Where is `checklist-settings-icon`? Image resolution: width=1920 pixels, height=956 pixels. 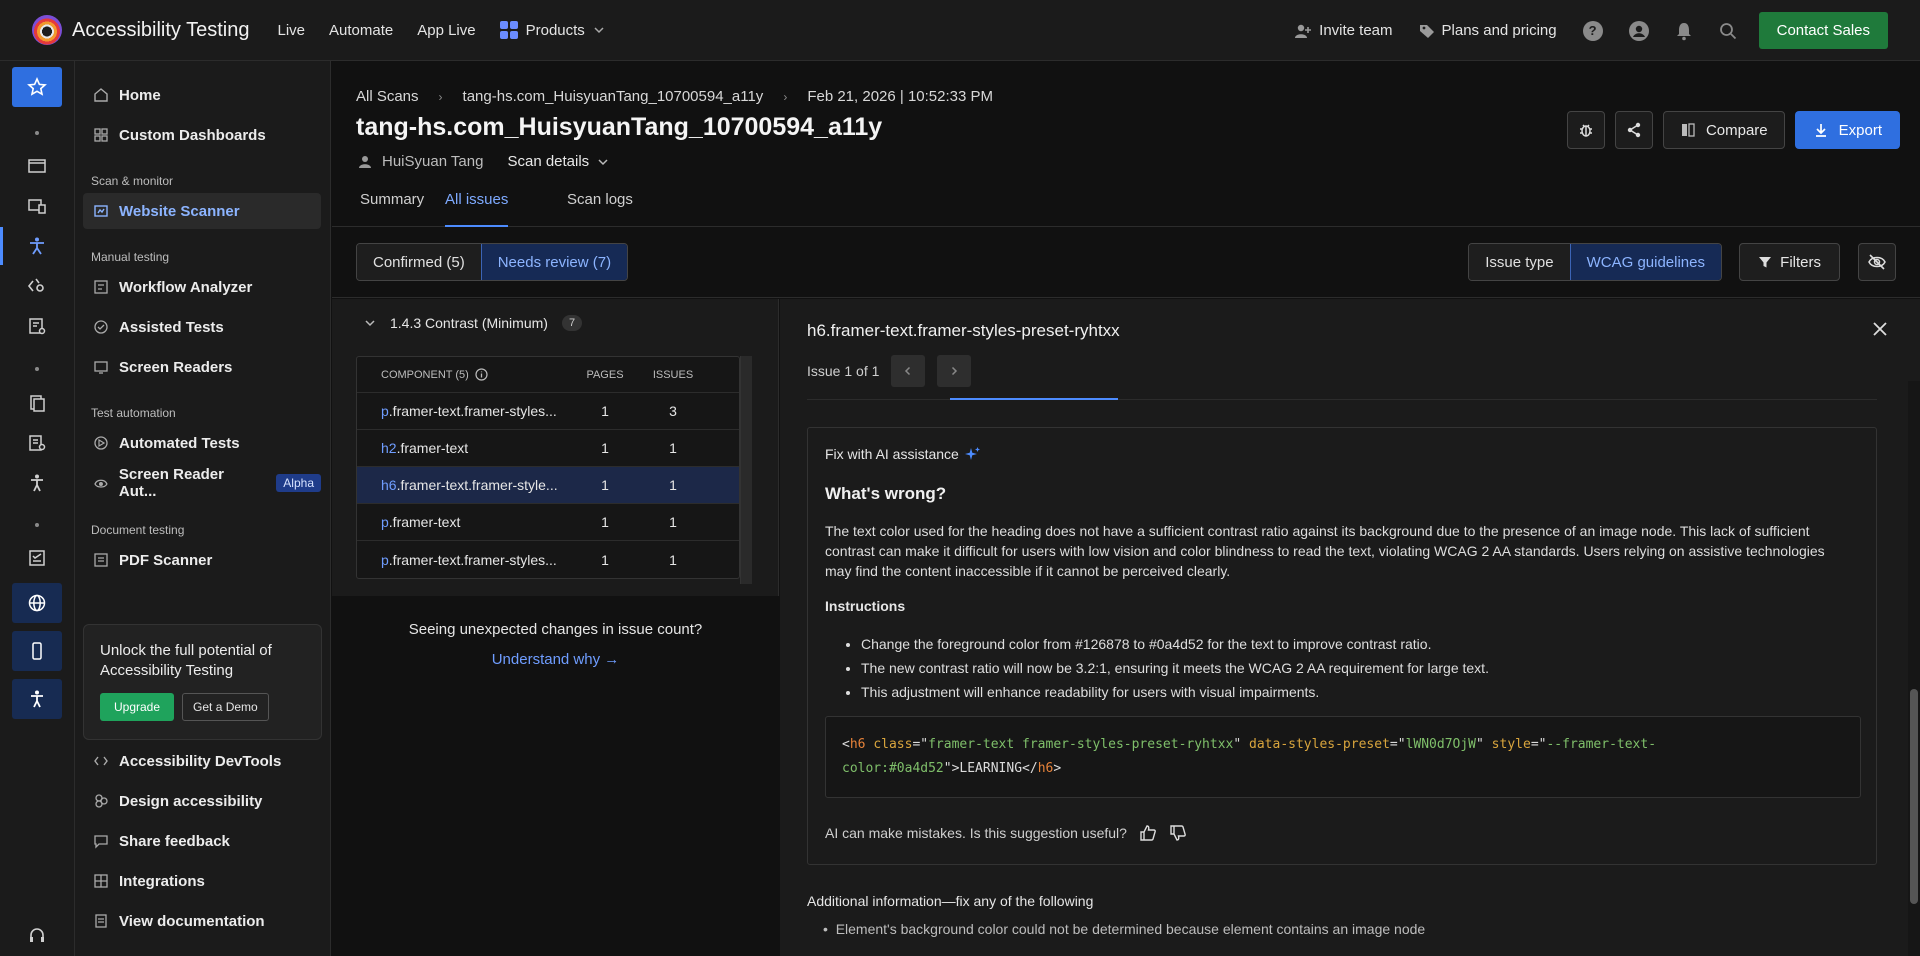 checklist-settings-icon is located at coordinates (37, 326).